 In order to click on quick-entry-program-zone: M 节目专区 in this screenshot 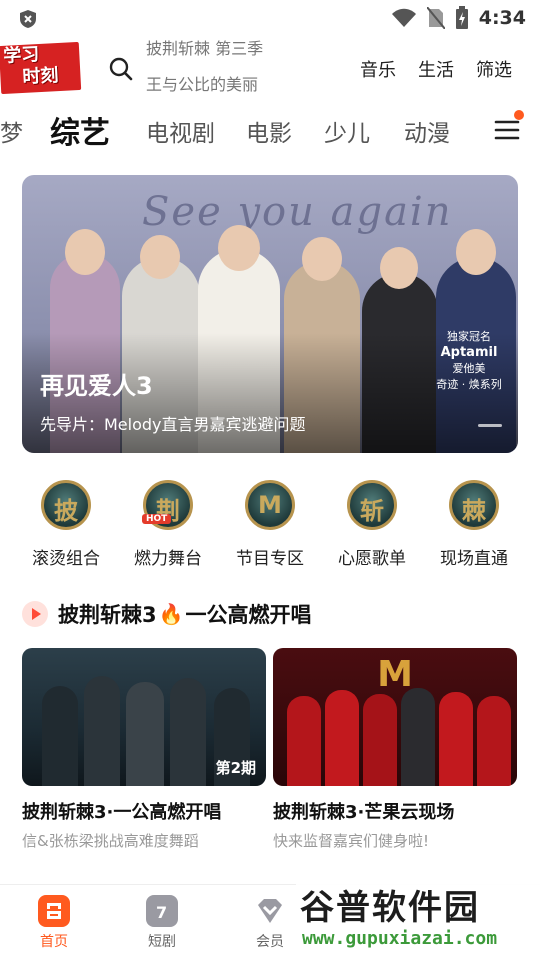, I will do `click(270, 524)`.